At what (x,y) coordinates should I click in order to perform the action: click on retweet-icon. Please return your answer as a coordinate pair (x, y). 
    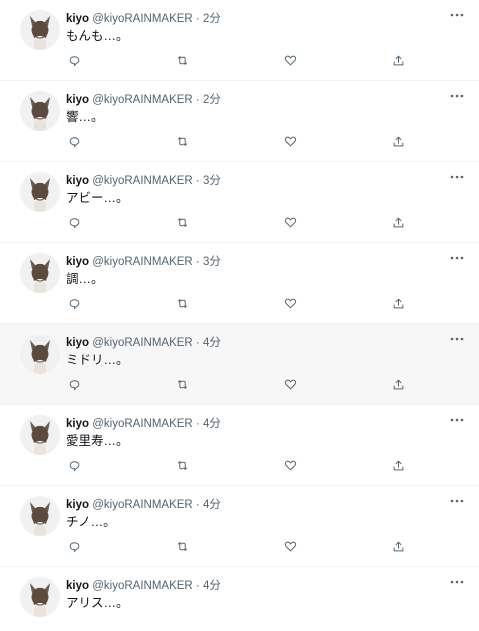
    Looking at the image, I should click on (182, 468).